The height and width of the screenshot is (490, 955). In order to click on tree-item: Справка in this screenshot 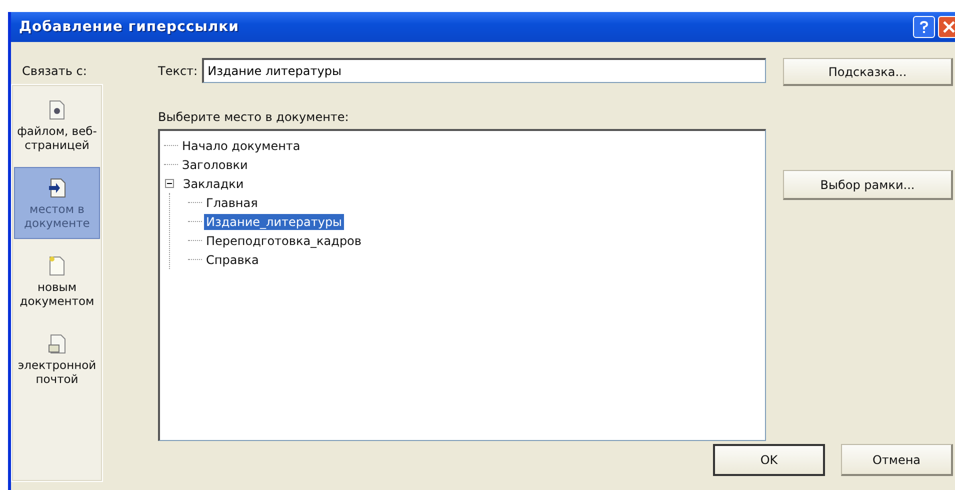, I will do `click(232, 260)`.